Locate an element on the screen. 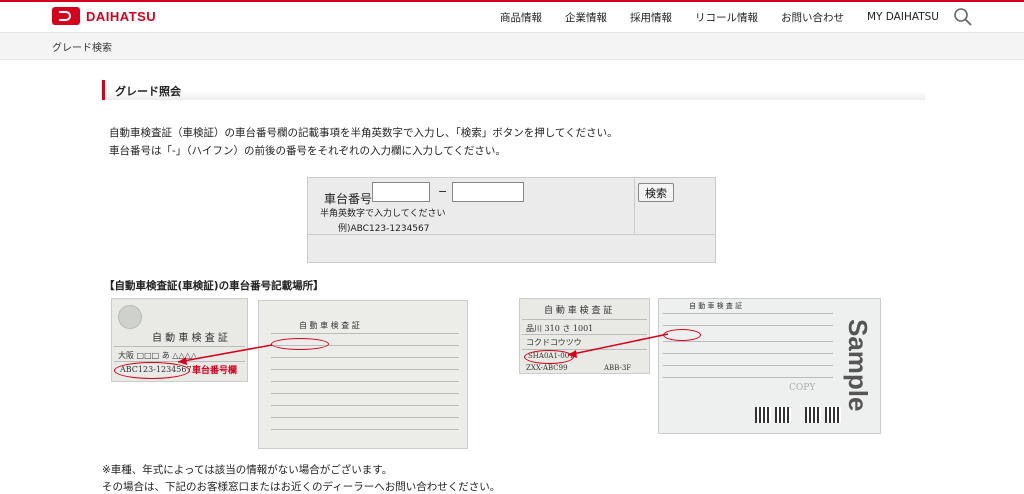 The height and width of the screenshot is (494, 1024). nav-my-daihatsu: MY DAIHATSU is located at coordinates (903, 17).